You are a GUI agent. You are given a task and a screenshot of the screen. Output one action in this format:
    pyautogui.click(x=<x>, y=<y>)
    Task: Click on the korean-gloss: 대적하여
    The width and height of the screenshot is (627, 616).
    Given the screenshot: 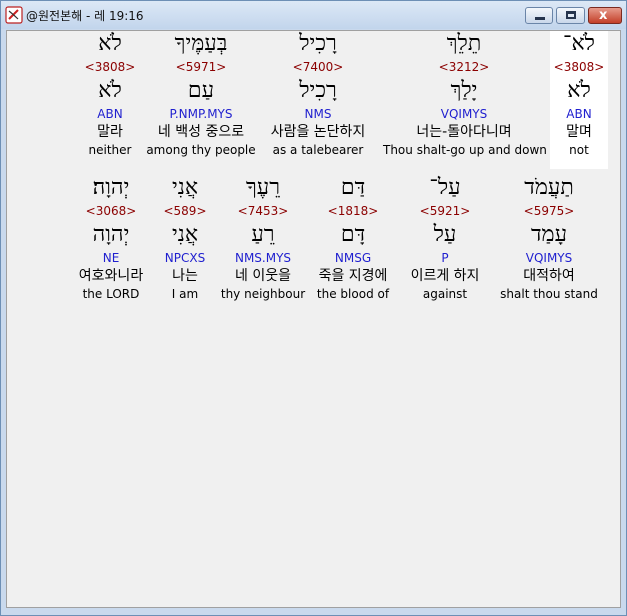 What is the action you would take?
    pyautogui.click(x=549, y=276)
    